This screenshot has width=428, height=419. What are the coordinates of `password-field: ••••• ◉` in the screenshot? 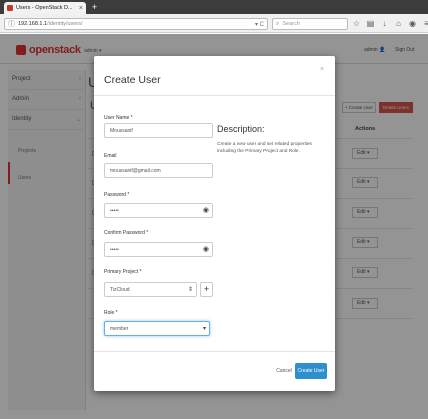 It's located at (158, 210).